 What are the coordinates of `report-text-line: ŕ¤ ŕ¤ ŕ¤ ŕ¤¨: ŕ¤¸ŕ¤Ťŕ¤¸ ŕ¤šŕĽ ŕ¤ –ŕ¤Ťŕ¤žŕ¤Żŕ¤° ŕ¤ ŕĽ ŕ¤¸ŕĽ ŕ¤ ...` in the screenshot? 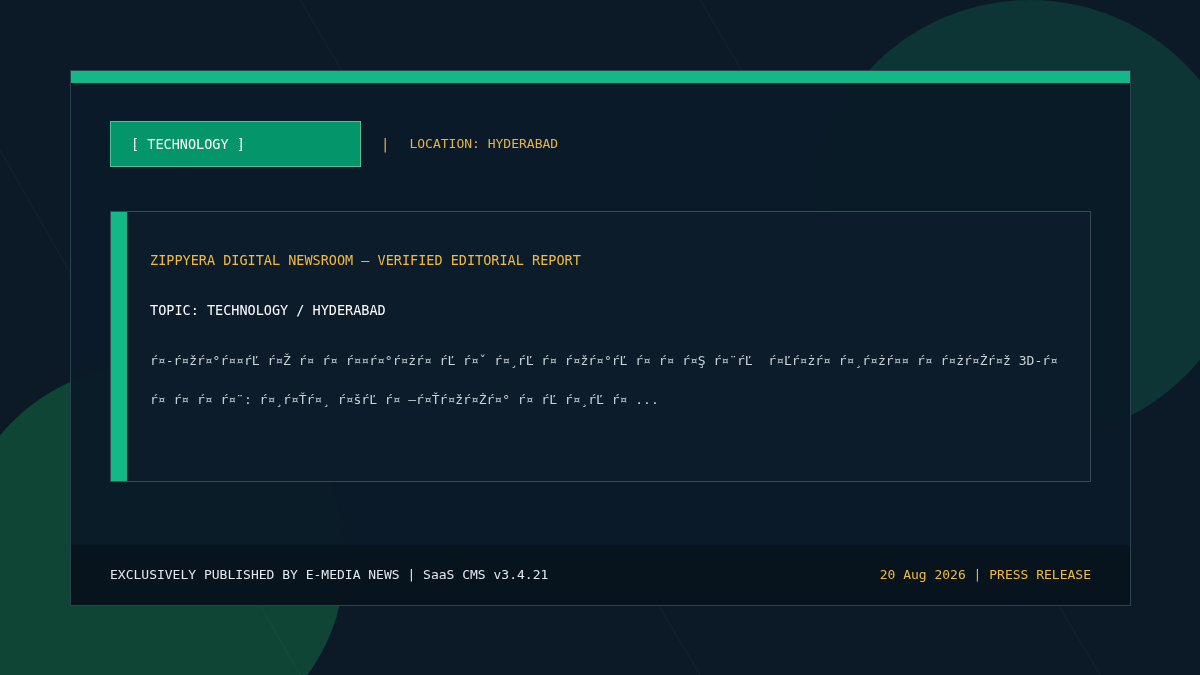 It's located at (405, 400).